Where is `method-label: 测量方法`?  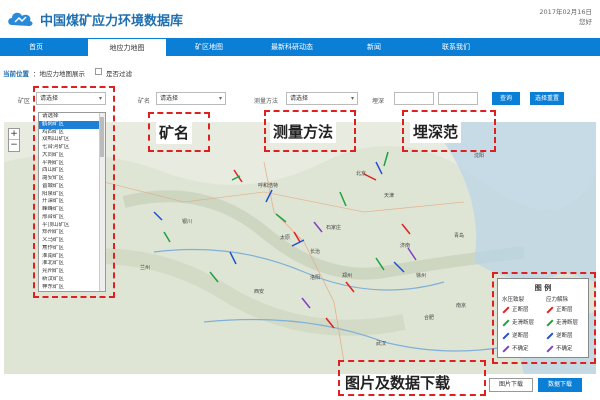
method-label: 测量方法 is located at coordinates (266, 101).